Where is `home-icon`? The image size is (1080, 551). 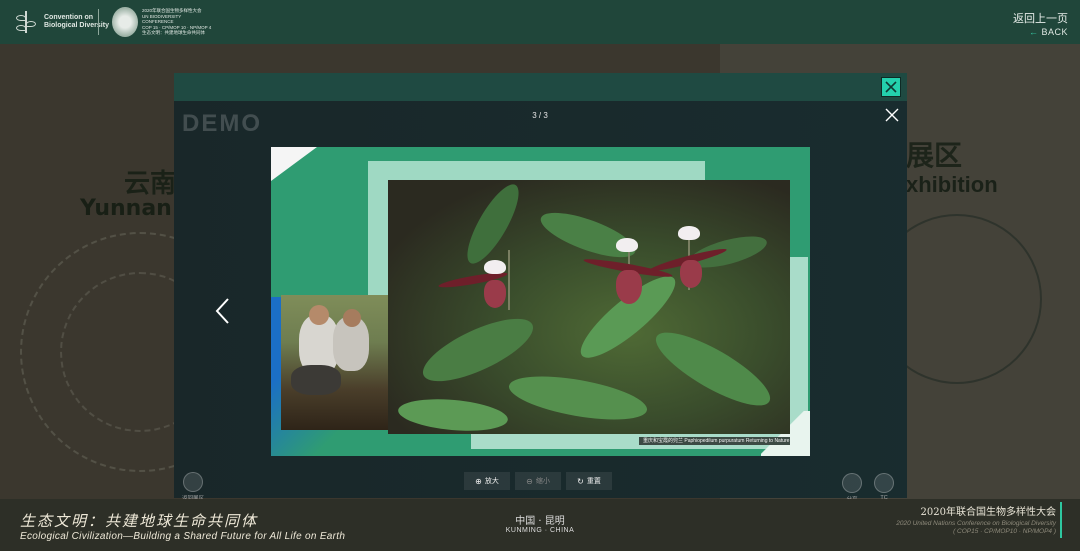 home-icon is located at coordinates (193, 482).